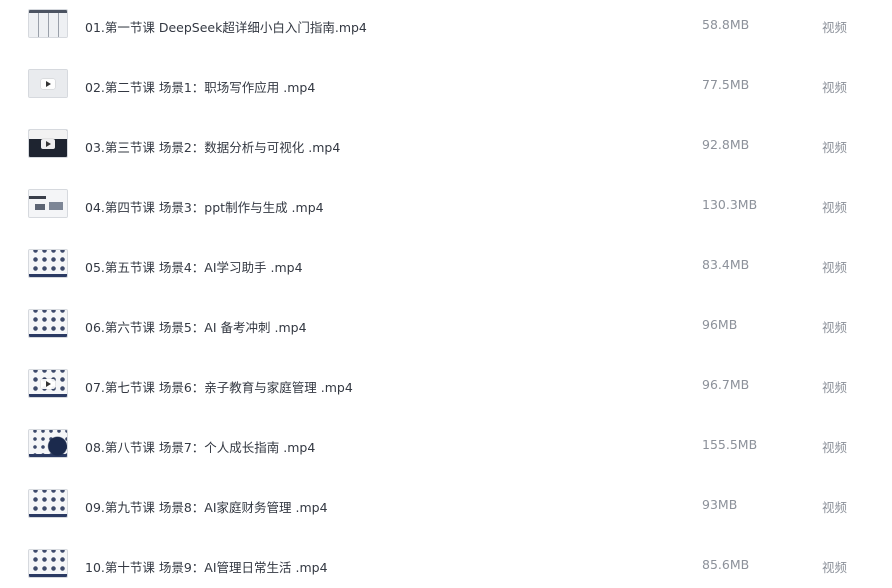  I want to click on file-row-03: 03.第三节课 场景2：数据分析与可视化 .mp4 92.8MB 视频, so click(446, 150).